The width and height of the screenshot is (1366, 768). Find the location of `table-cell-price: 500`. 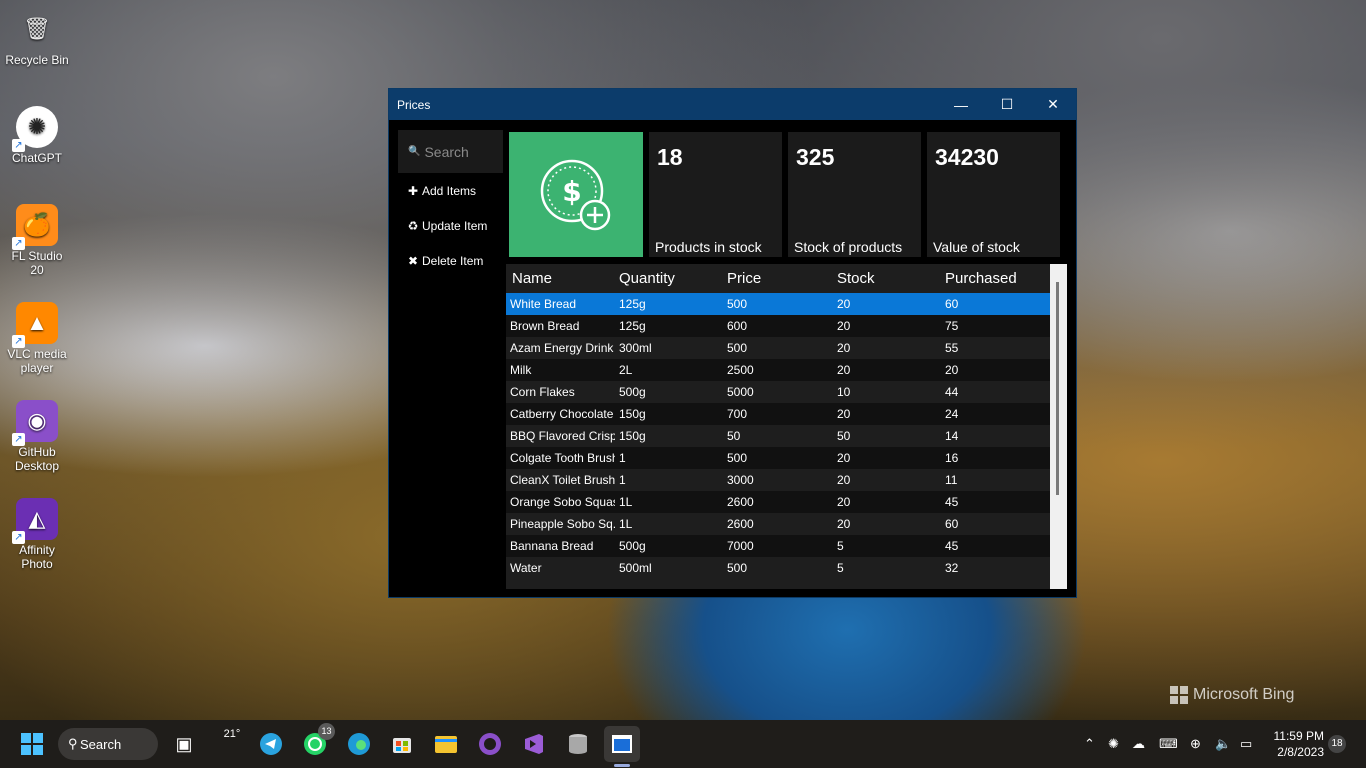

table-cell-price: 500 is located at coordinates (737, 568).